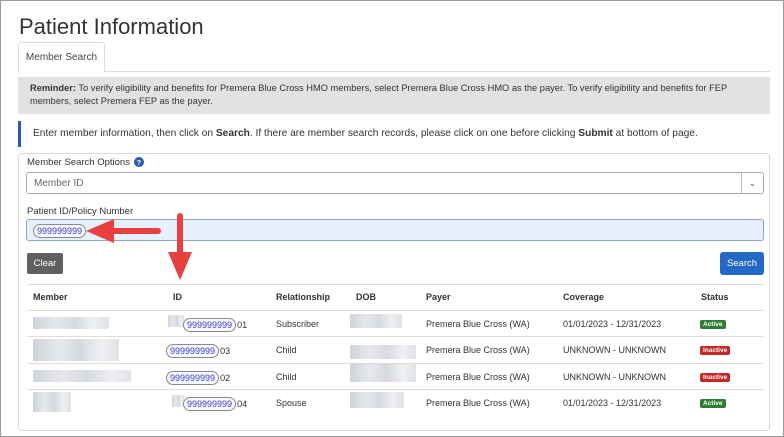 The image size is (784, 437). What do you see at coordinates (394, 57) in the screenshot?
I see `tab-bar: Member Search` at bounding box center [394, 57].